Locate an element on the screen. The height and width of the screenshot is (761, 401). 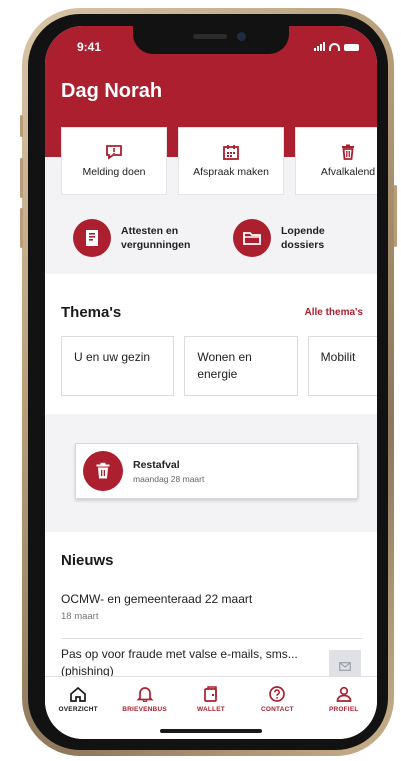
document-icon is located at coordinates (92, 238).